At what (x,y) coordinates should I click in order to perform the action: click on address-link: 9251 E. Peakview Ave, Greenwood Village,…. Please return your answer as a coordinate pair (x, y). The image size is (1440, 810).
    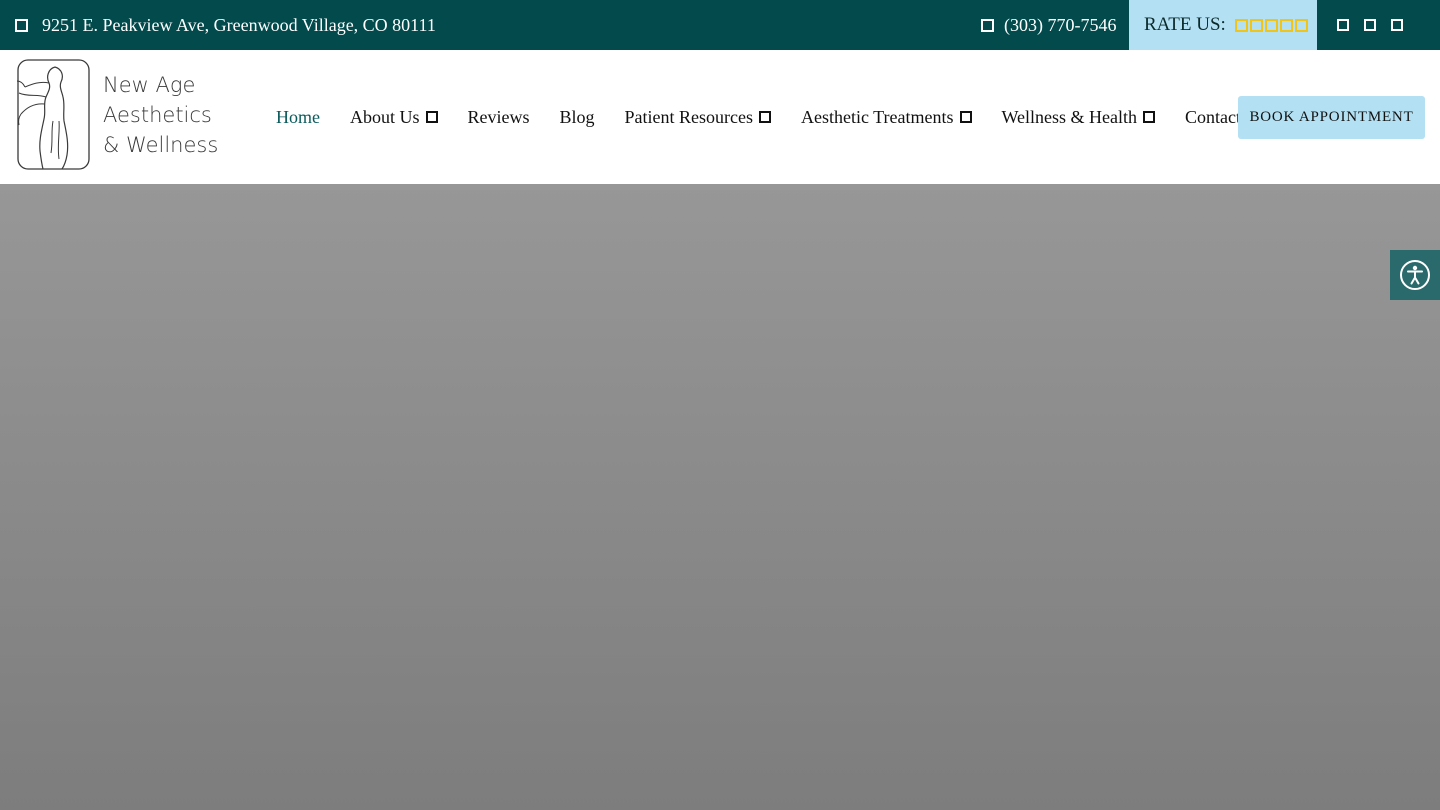
    Looking at the image, I should click on (225, 25).